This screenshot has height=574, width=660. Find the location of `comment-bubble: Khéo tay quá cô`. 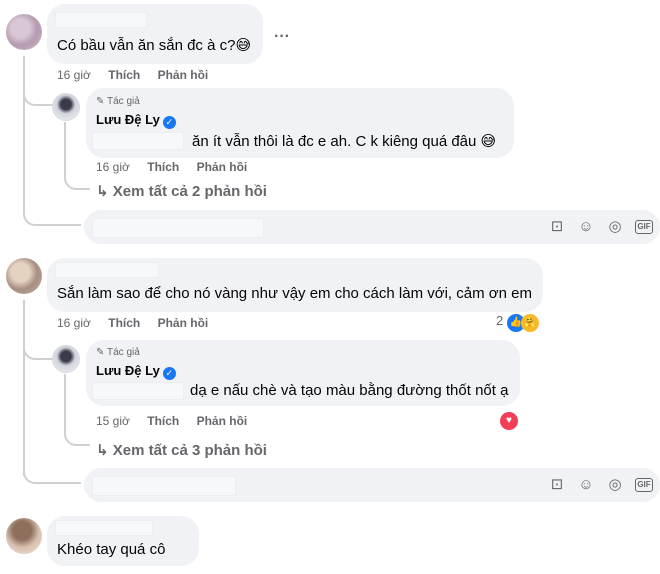

comment-bubble: Khéo tay quá cô is located at coordinates (123, 541).